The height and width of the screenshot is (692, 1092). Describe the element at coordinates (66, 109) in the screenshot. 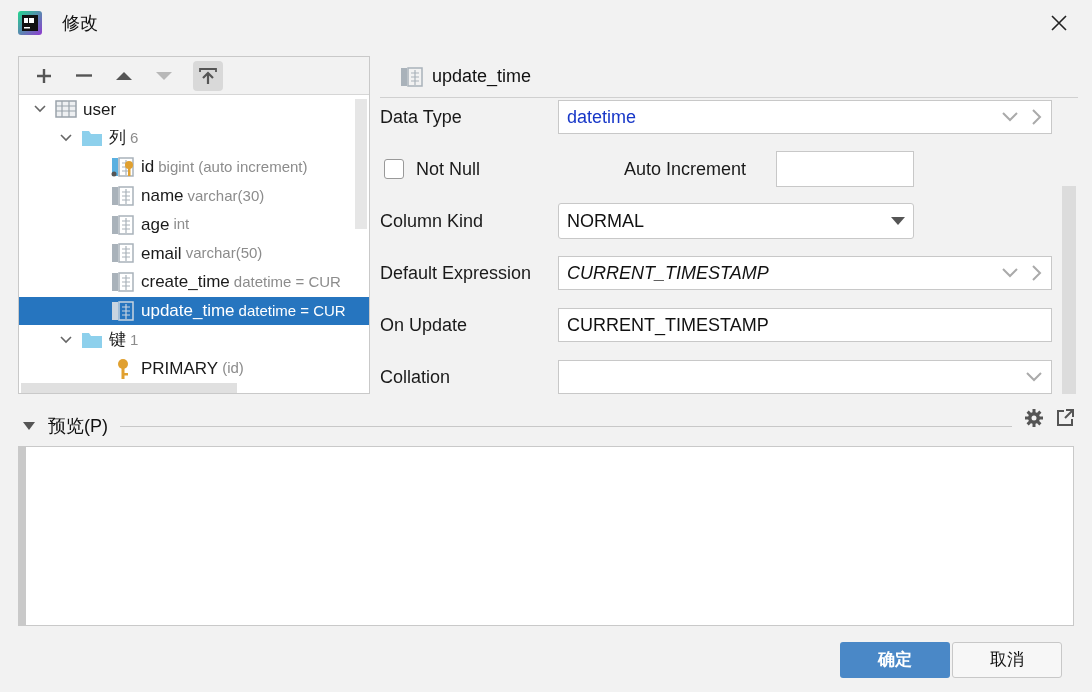

I see `table-icon` at that location.